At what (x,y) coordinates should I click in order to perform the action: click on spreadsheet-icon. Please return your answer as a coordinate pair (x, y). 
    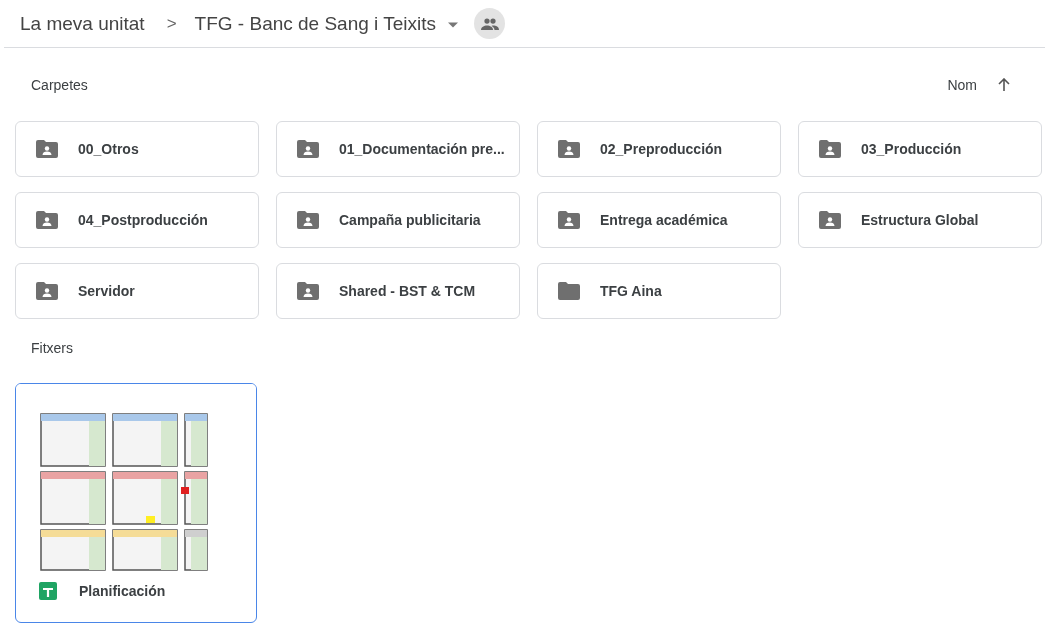
    Looking at the image, I should click on (48, 591).